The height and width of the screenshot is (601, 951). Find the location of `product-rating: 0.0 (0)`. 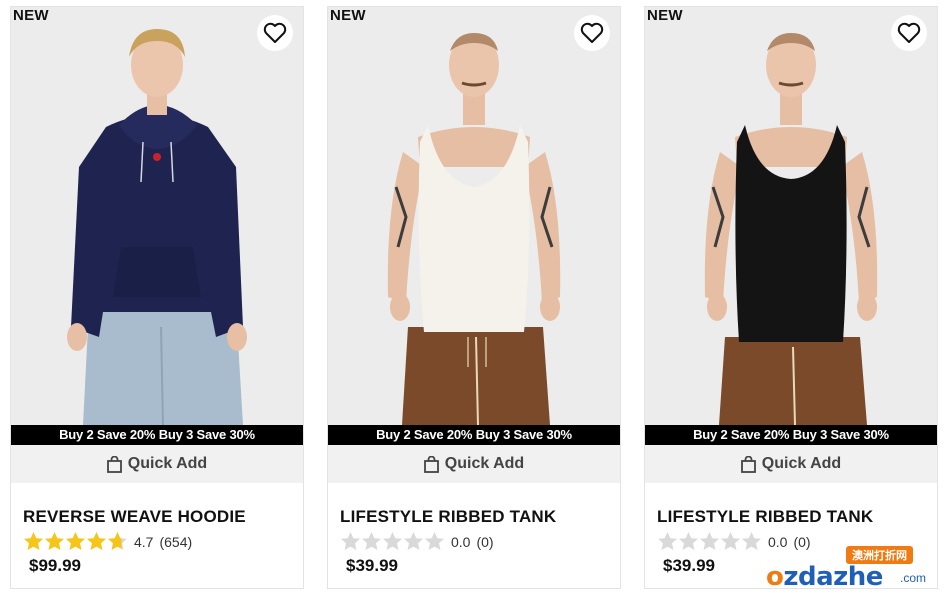

product-rating: 0.0 (0) is located at coordinates (417, 541).